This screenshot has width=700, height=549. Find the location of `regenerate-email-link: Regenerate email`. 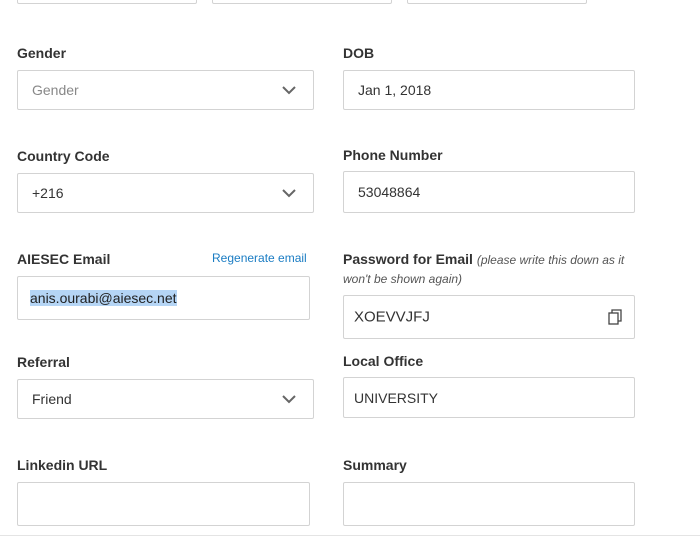

regenerate-email-link: Regenerate email is located at coordinates (259, 258).